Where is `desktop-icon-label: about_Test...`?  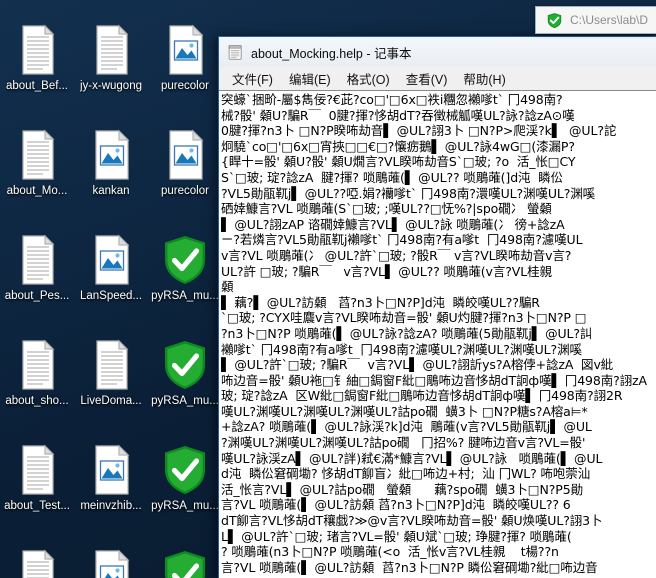 desktop-icon-label: about_Test... is located at coordinates (37, 506).